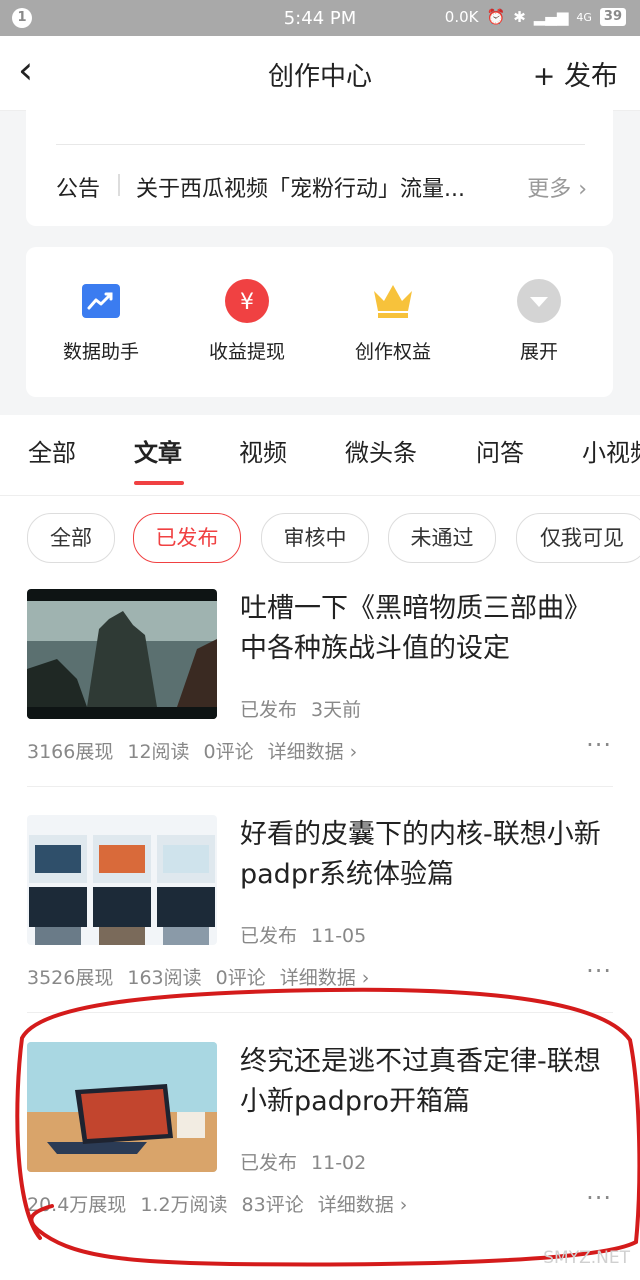 The width and height of the screenshot is (640, 1280). I want to click on tab-micro-headline: 微头条, so click(381, 450).